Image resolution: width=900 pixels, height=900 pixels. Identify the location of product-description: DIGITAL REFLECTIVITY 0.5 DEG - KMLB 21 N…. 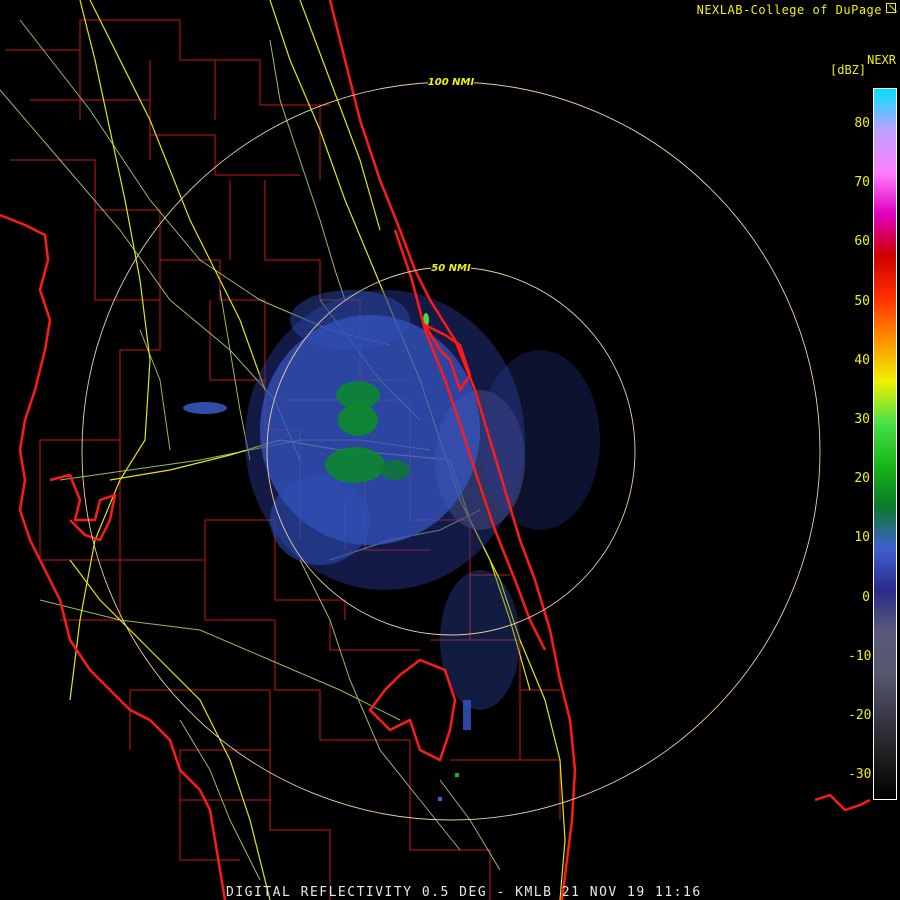
(464, 892).